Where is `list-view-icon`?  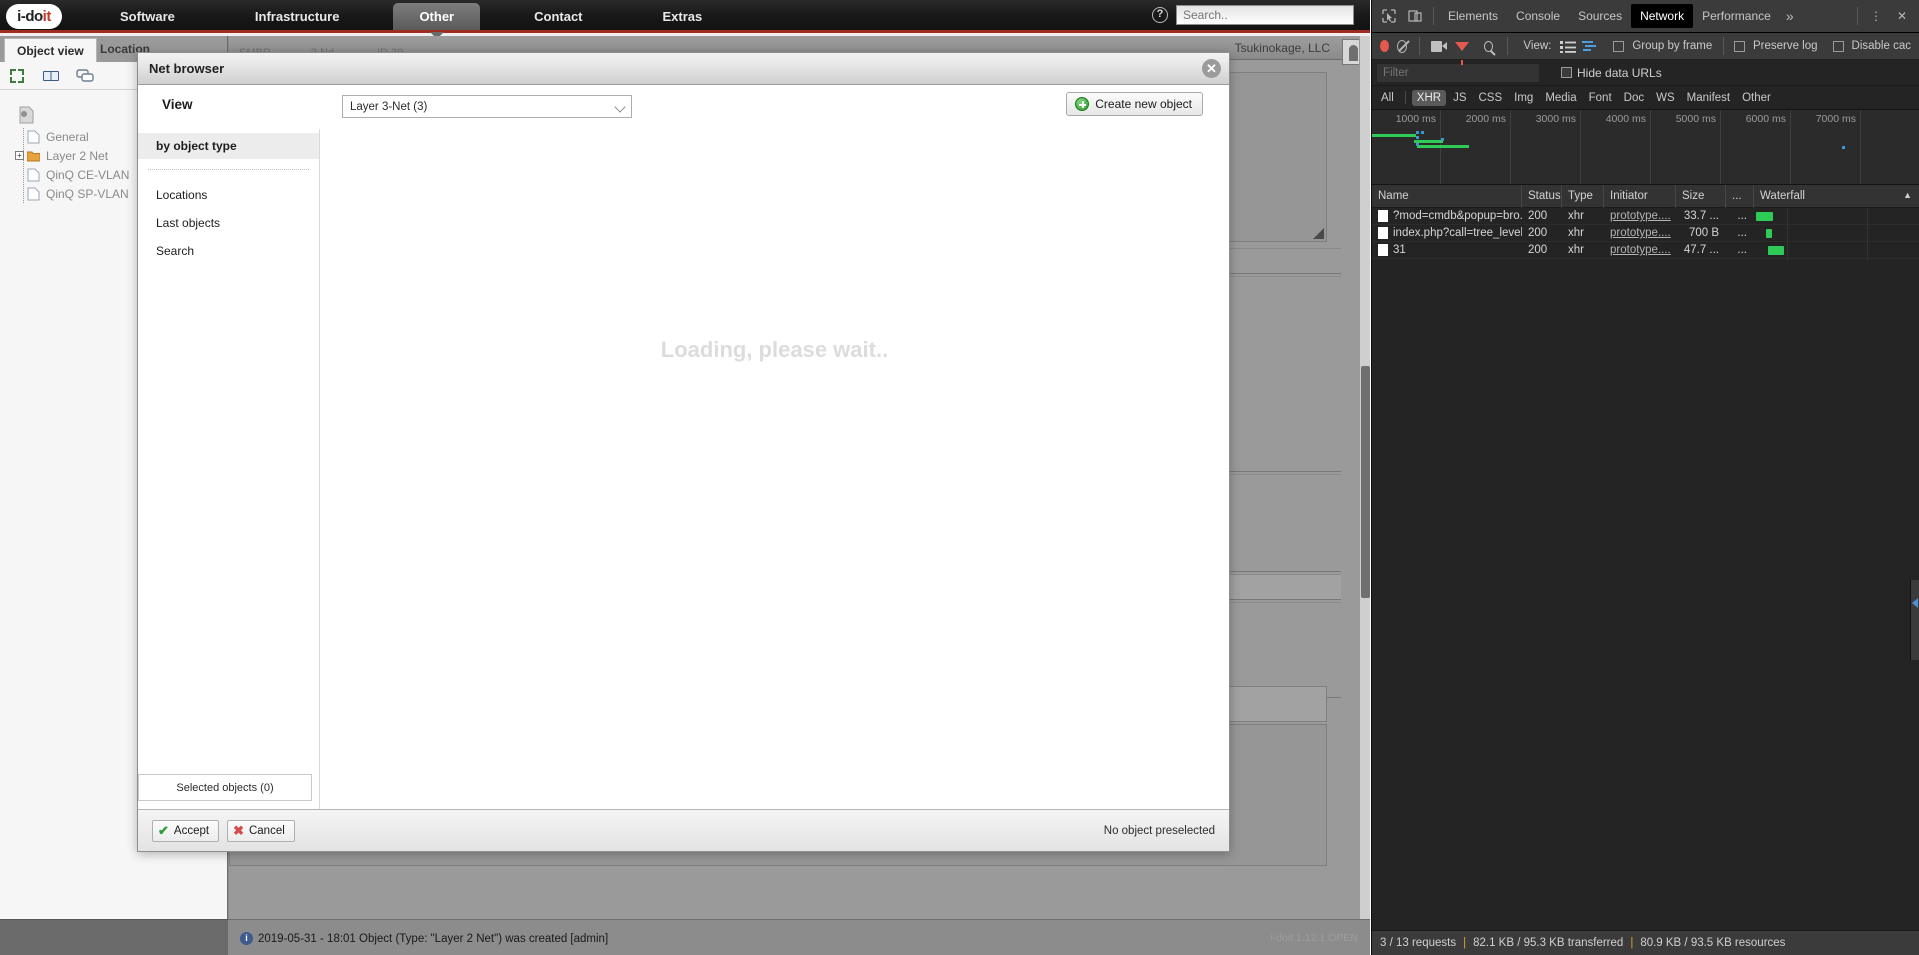
list-view-icon is located at coordinates (1568, 46).